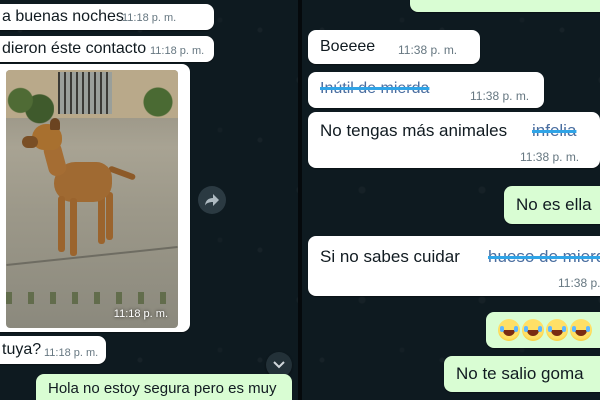  I want to click on photo-ground-crack, so click(92, 256).